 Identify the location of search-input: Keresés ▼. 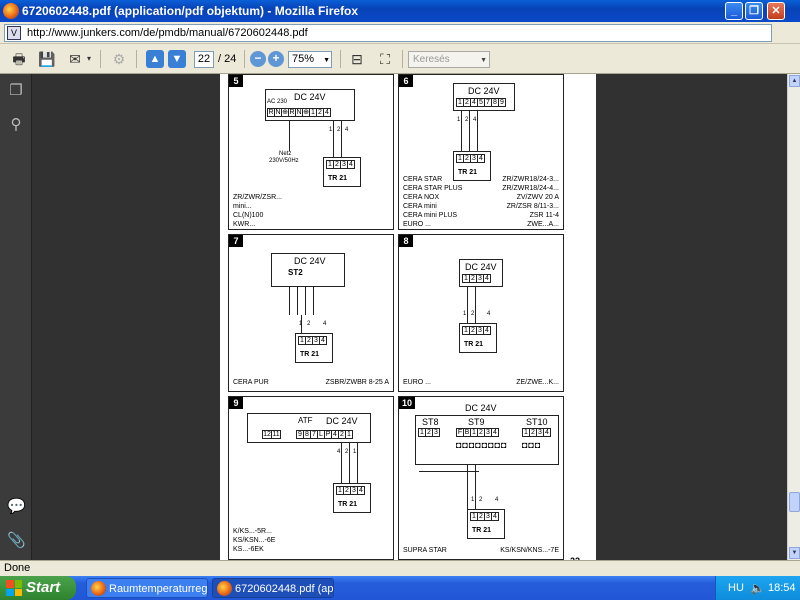
(449, 59).